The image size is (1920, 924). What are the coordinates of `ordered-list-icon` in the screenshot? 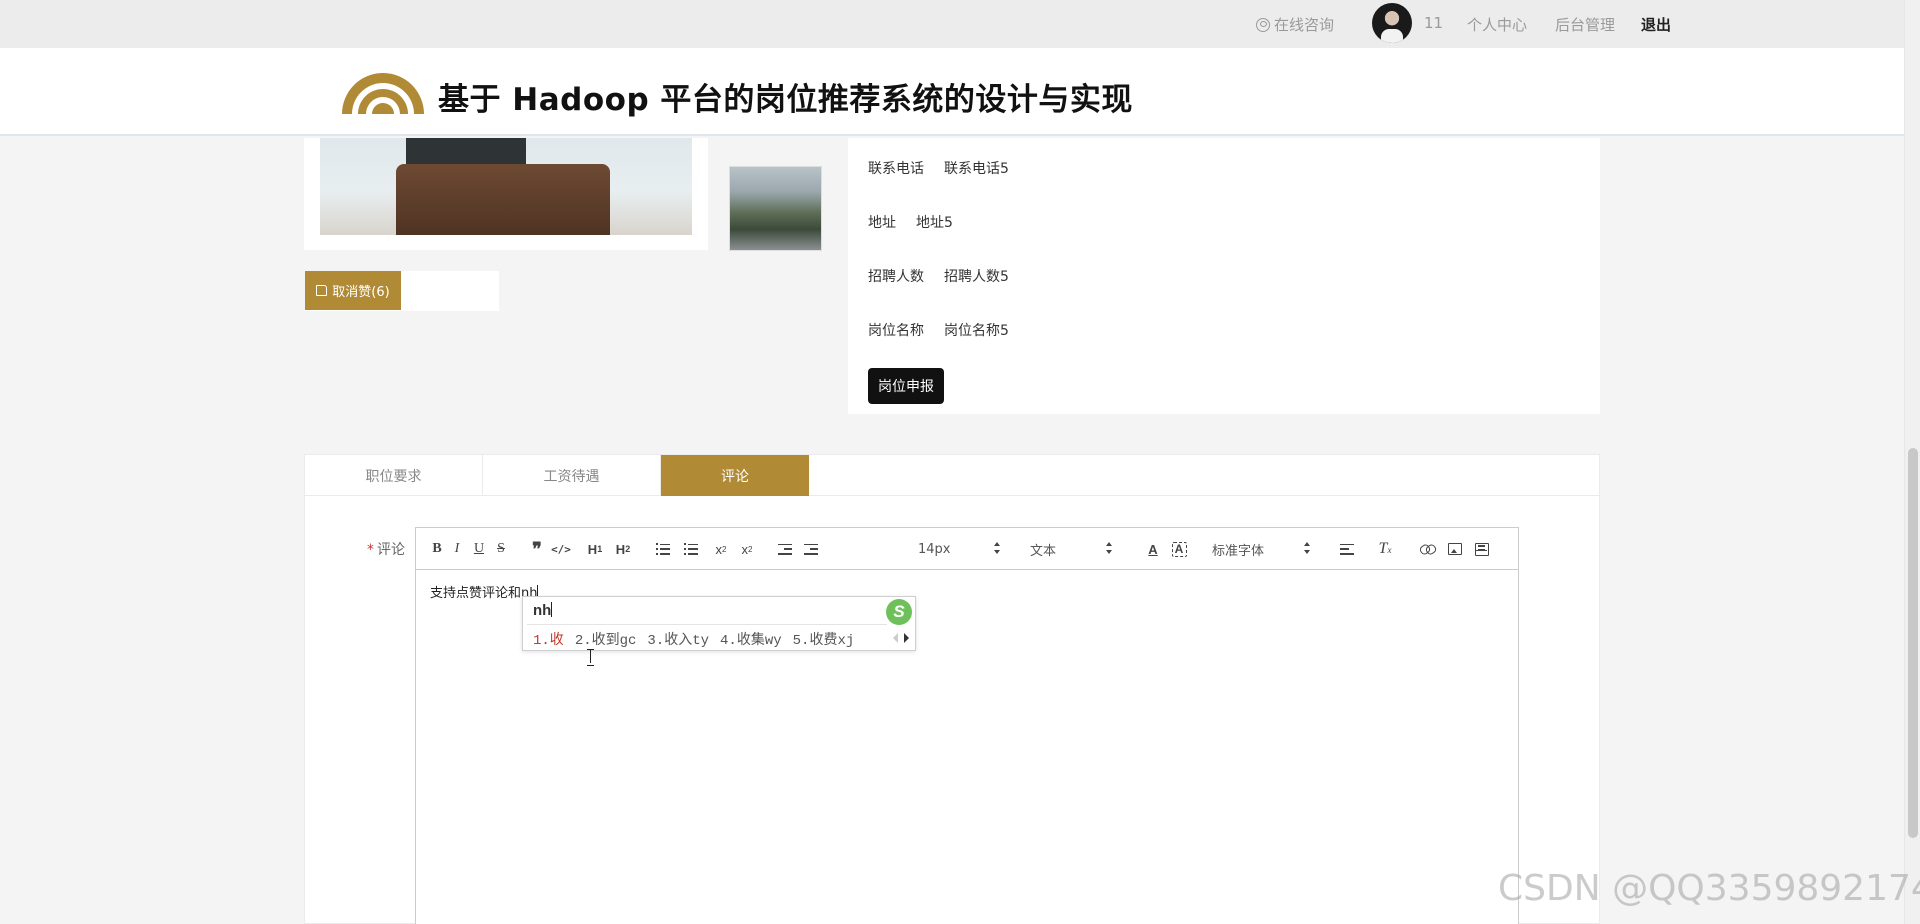 It's located at (663, 549).